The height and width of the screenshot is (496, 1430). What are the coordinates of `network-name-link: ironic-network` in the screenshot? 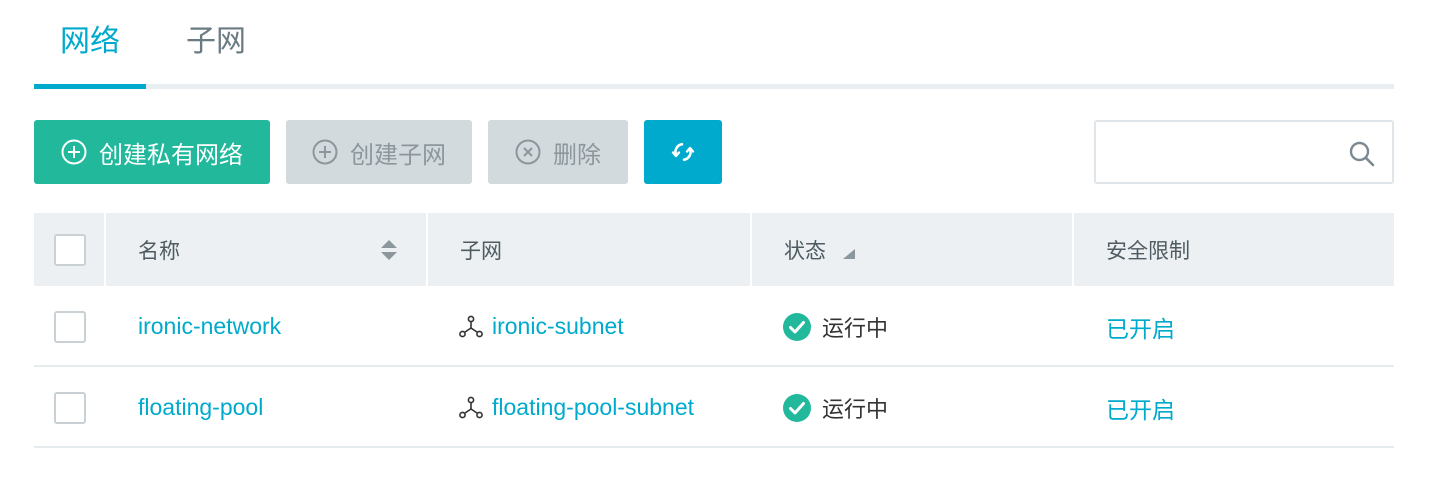 It's located at (209, 326).